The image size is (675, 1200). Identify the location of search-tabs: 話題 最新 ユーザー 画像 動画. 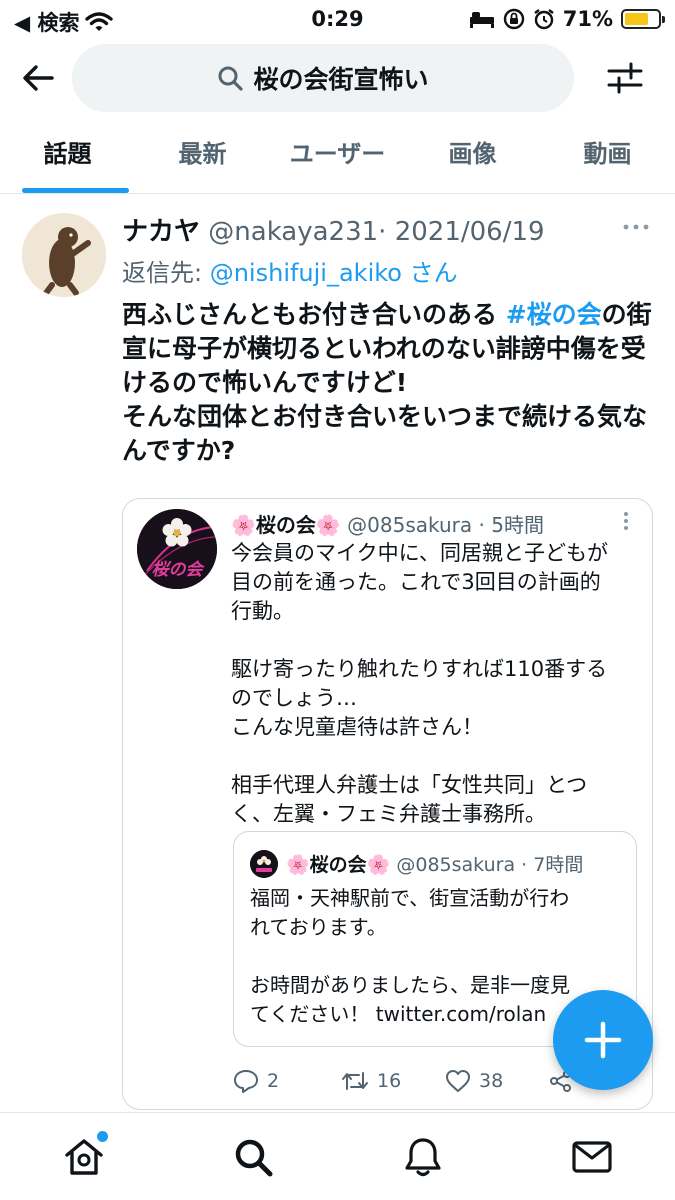
(337, 160).